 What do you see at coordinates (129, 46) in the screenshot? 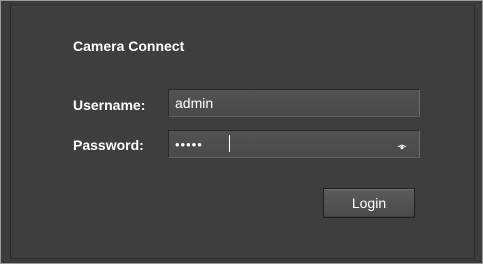
I see `window-title: Camera Connect` at bounding box center [129, 46].